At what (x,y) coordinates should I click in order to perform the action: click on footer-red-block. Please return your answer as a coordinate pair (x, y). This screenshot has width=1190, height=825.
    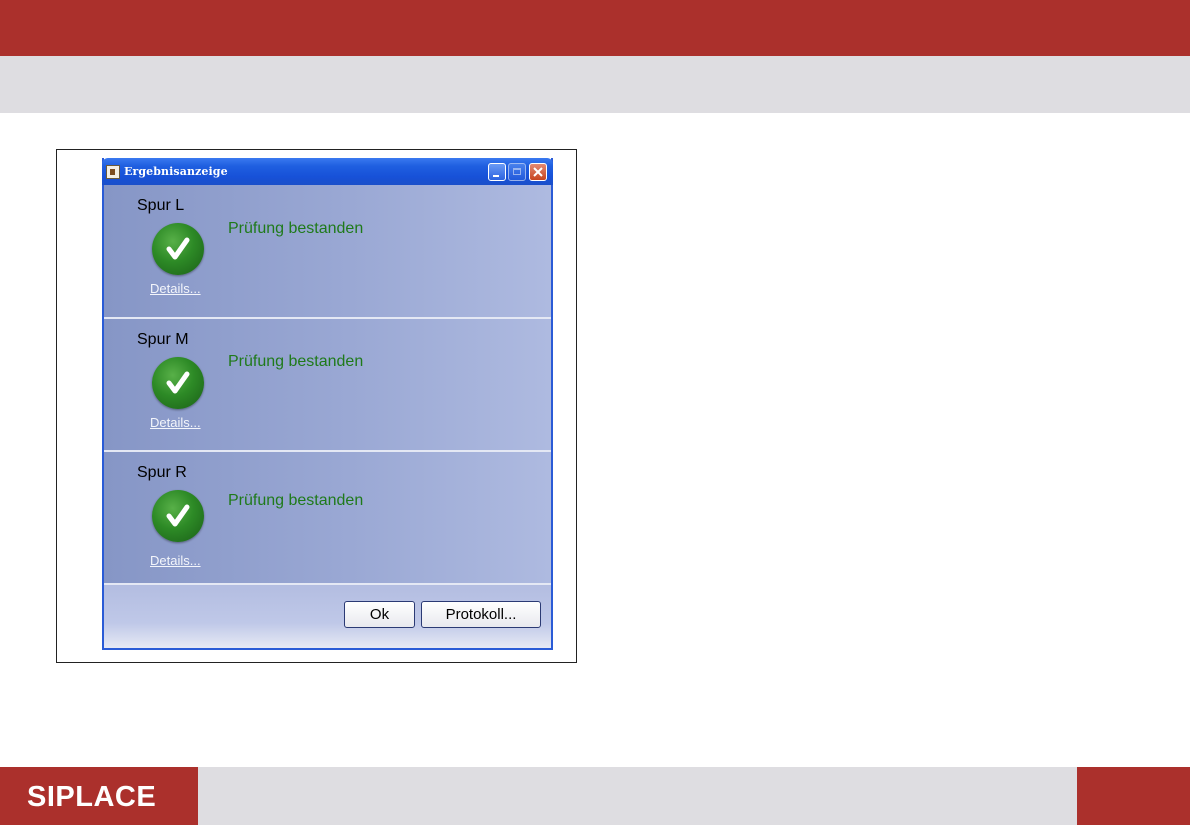
    Looking at the image, I should click on (1133, 796).